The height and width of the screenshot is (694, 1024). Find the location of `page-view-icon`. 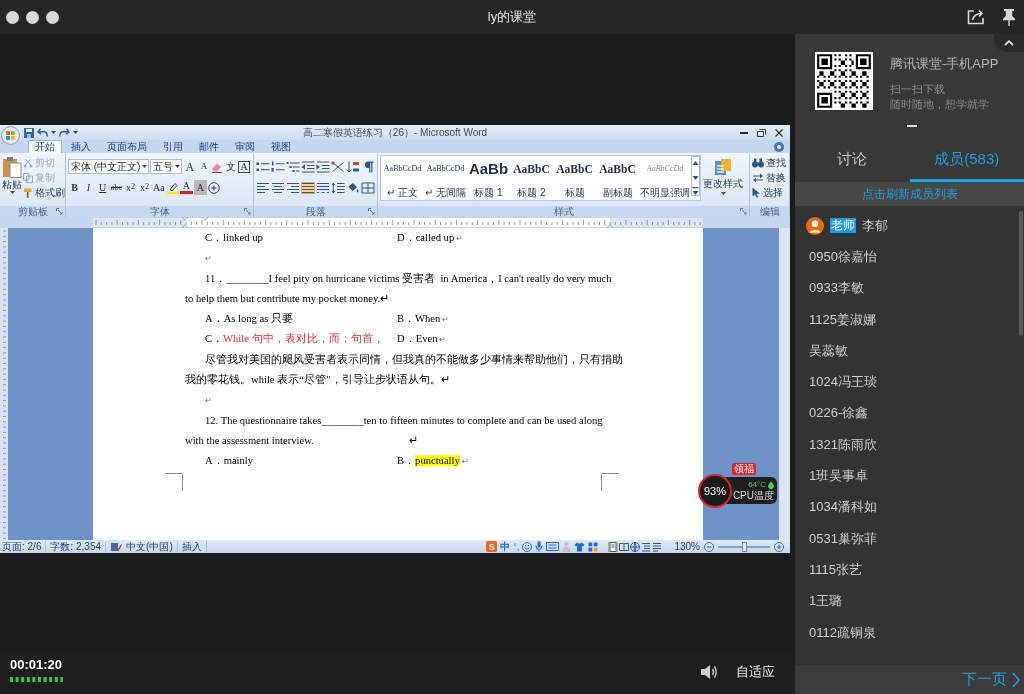

page-view-icon is located at coordinates (613, 546).